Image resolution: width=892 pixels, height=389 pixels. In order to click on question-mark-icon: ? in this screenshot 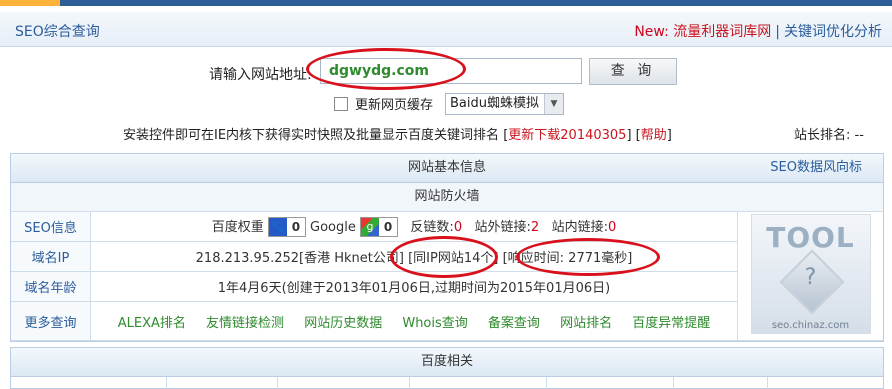, I will do `click(810, 277)`.